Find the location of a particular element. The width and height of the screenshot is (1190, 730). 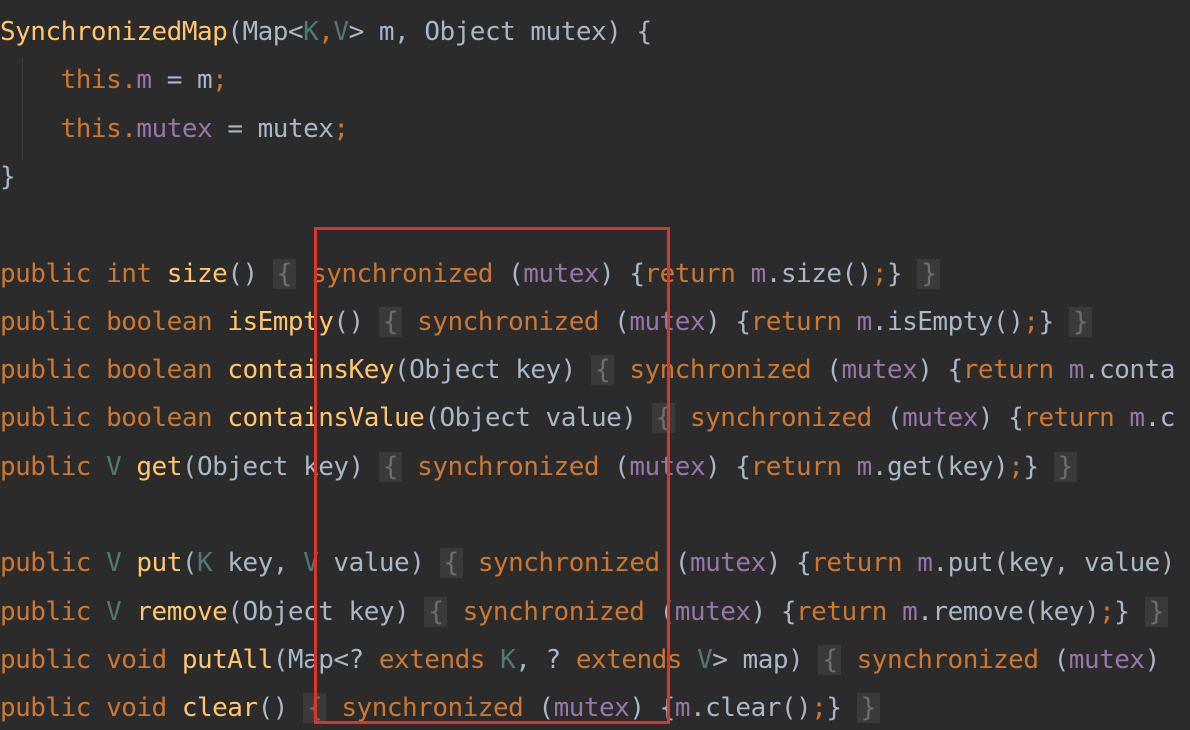

code-token: .c is located at coordinates (1160, 418).